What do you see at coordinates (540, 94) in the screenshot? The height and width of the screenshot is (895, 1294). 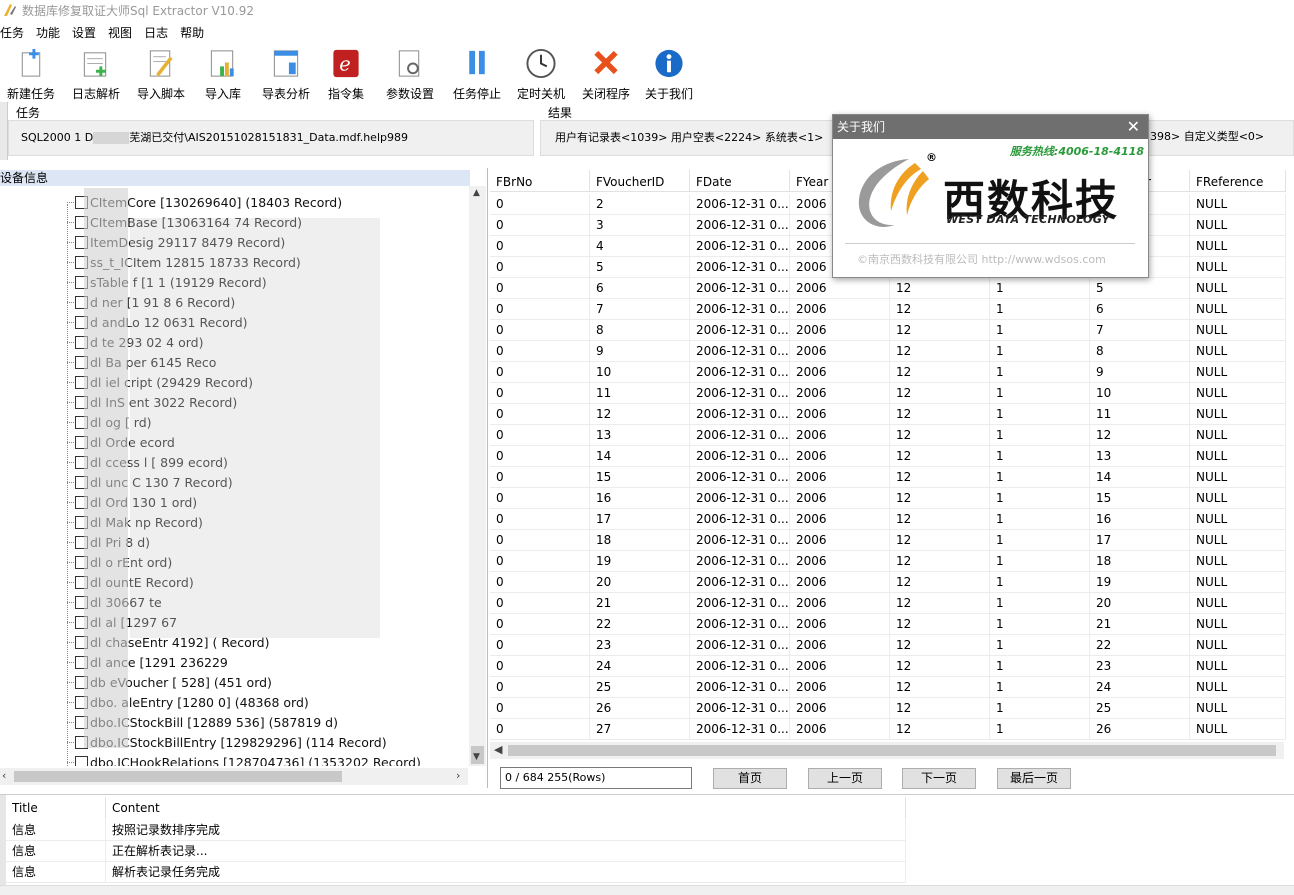 I see `timed-shutdown-label: 定时关机` at bounding box center [540, 94].